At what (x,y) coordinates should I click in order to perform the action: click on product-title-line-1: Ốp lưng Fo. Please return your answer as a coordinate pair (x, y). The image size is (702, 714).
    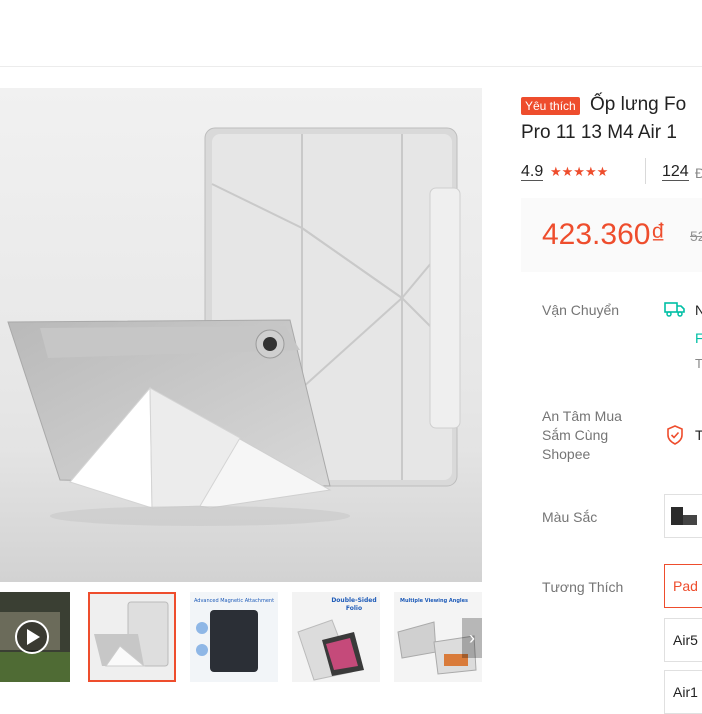
    Looking at the image, I should click on (638, 104).